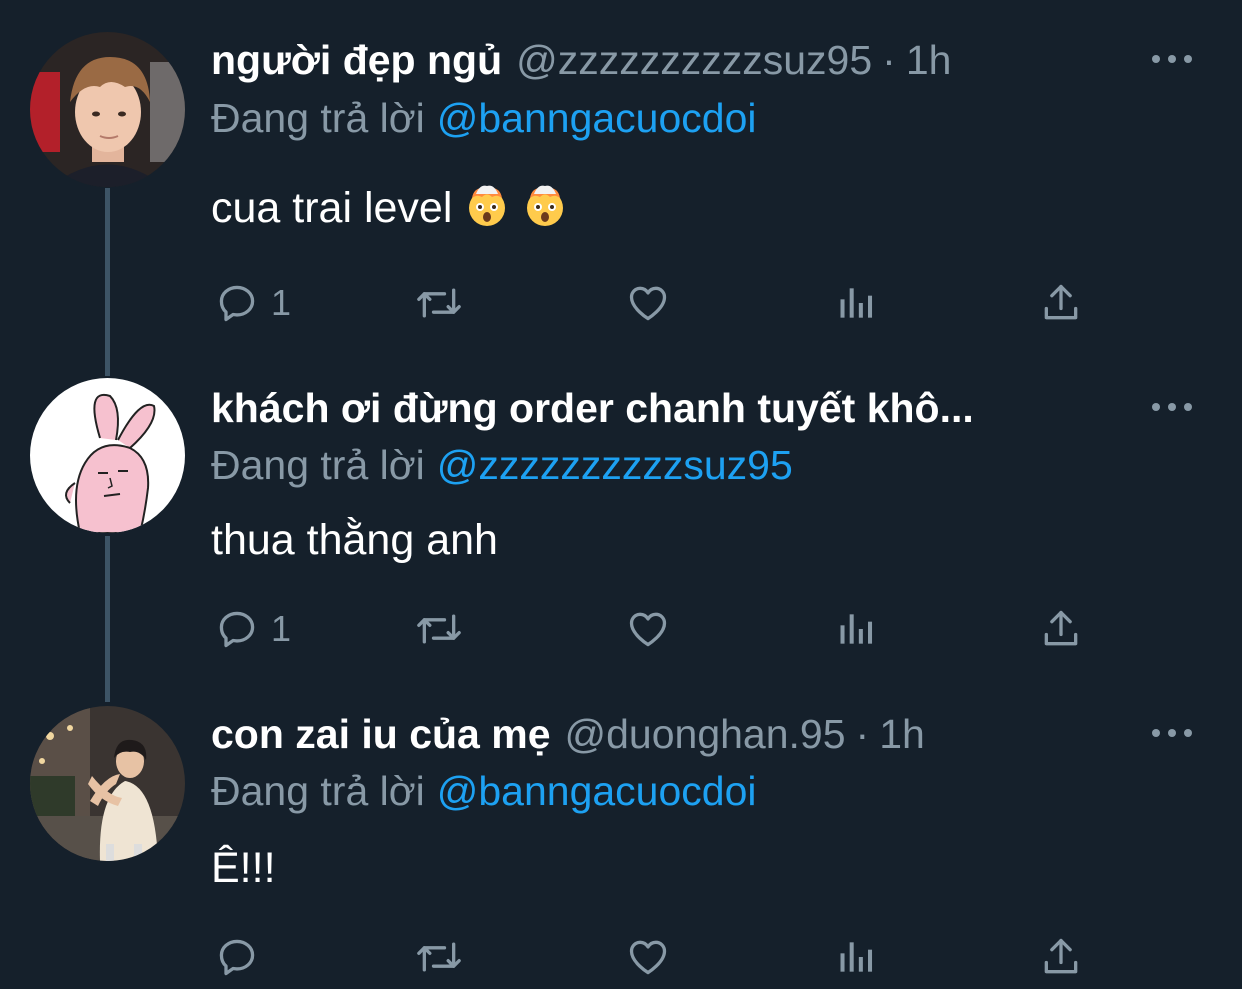 This screenshot has height=989, width=1242. Describe the element at coordinates (705, 734) in the screenshot. I see `user-handle: @duonghan.95` at that location.